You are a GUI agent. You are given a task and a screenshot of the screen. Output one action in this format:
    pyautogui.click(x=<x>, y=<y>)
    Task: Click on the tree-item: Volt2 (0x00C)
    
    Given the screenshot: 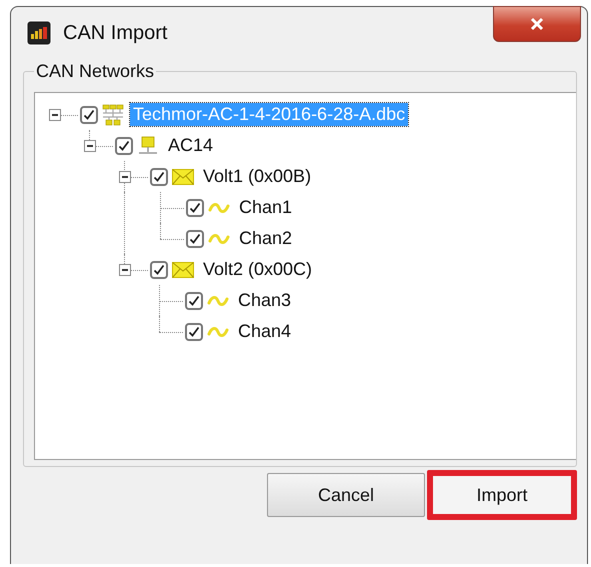 What is the action you would take?
    pyautogui.click(x=258, y=269)
    